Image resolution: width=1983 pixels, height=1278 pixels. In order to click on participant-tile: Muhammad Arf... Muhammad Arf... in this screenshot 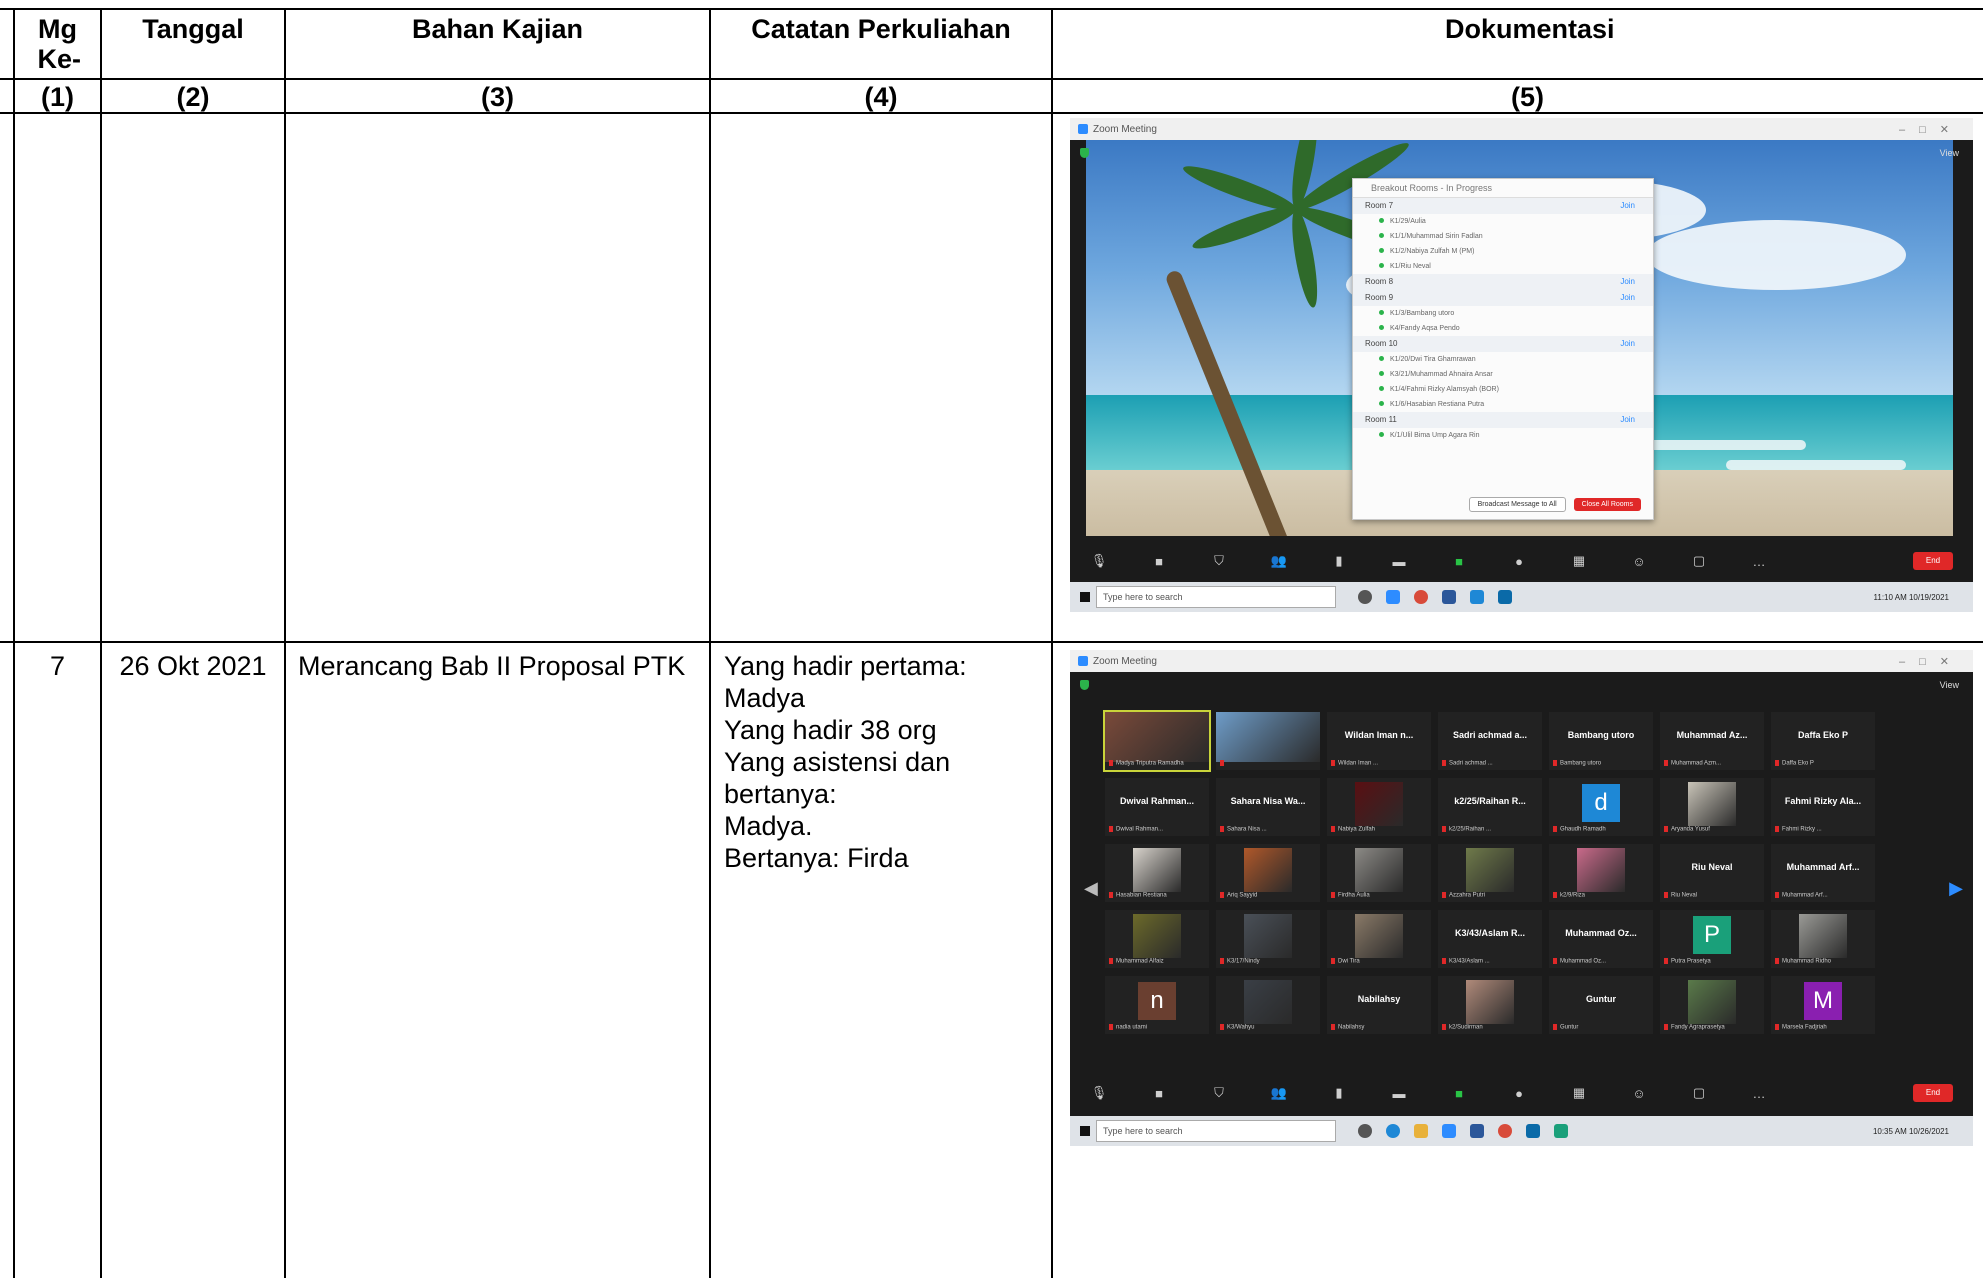, I will do `click(1823, 873)`.